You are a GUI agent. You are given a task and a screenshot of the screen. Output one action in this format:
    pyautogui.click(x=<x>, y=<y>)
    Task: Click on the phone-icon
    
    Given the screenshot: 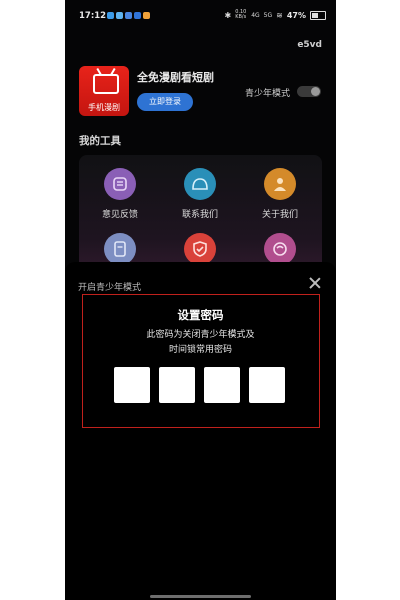 What is the action you would take?
    pyautogui.click(x=280, y=249)
    